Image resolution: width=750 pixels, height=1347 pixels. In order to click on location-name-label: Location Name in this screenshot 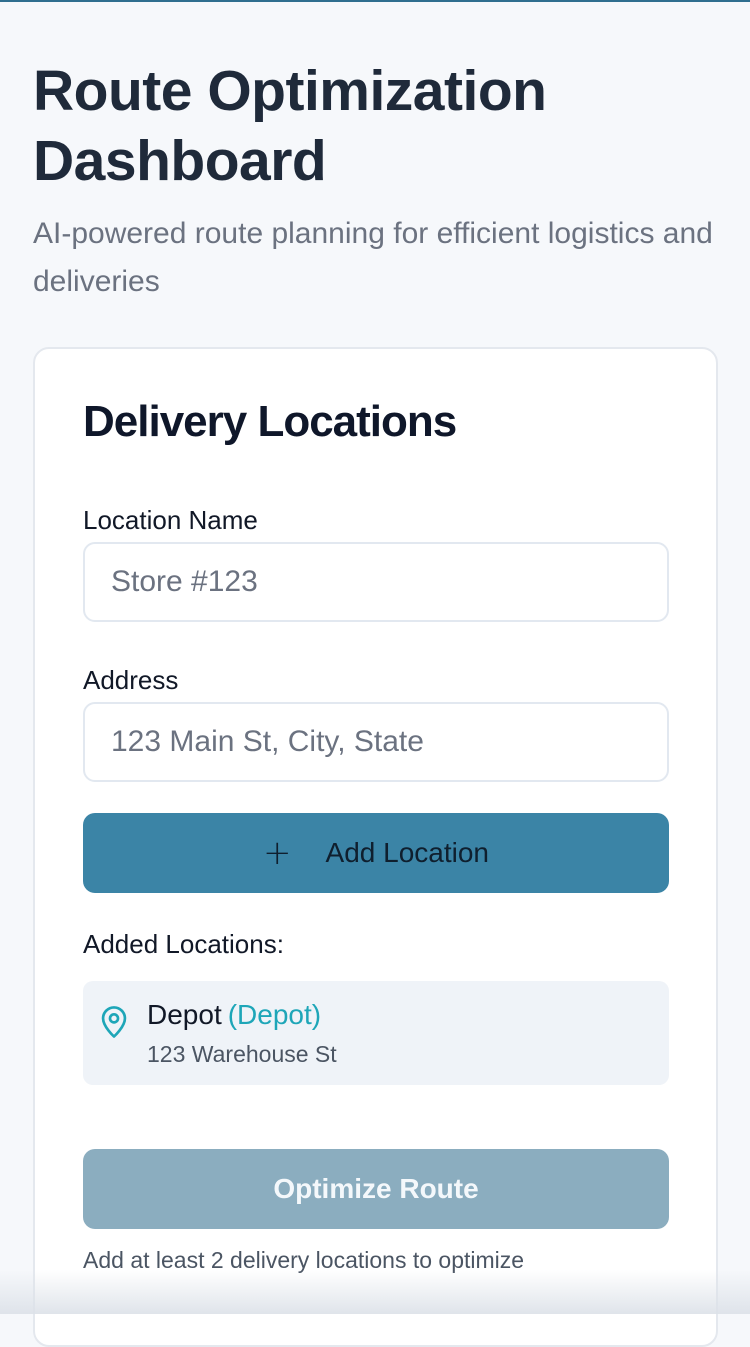, I will do `click(170, 520)`.